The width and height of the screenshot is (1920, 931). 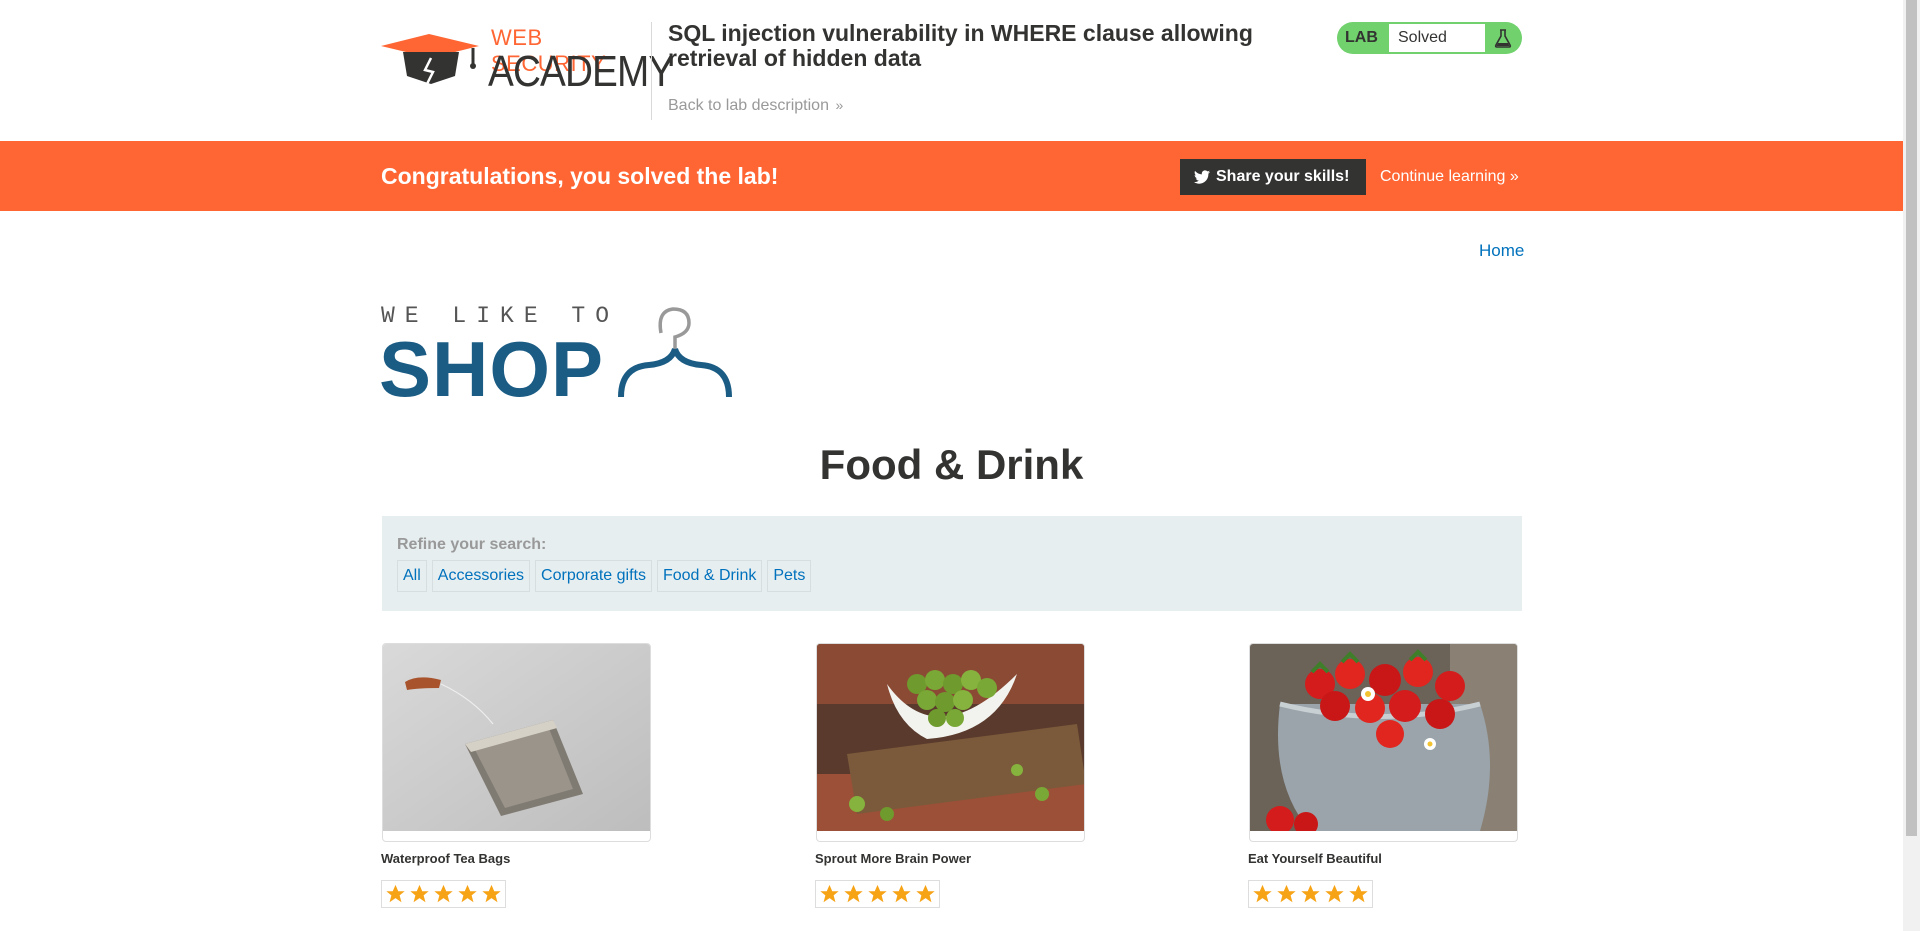 I want to click on clothes-hanger-icon, so click(x=675, y=352).